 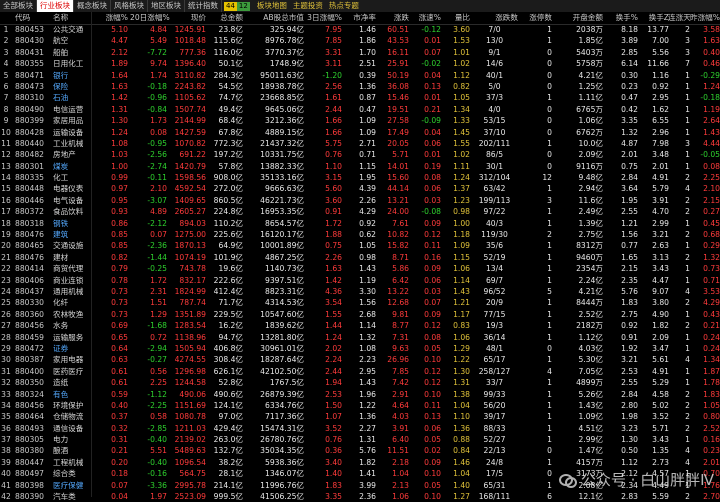 What do you see at coordinates (629, 303) in the screenshot?
I see `cell-turn: 1.83` at bounding box center [629, 303].